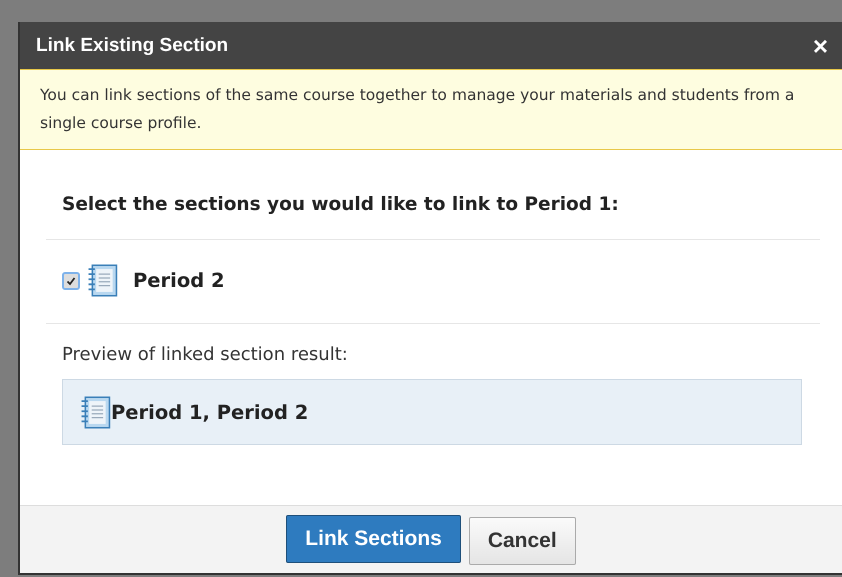  What do you see at coordinates (209, 412) in the screenshot?
I see `preview-result: Period 1, Period 2` at bounding box center [209, 412].